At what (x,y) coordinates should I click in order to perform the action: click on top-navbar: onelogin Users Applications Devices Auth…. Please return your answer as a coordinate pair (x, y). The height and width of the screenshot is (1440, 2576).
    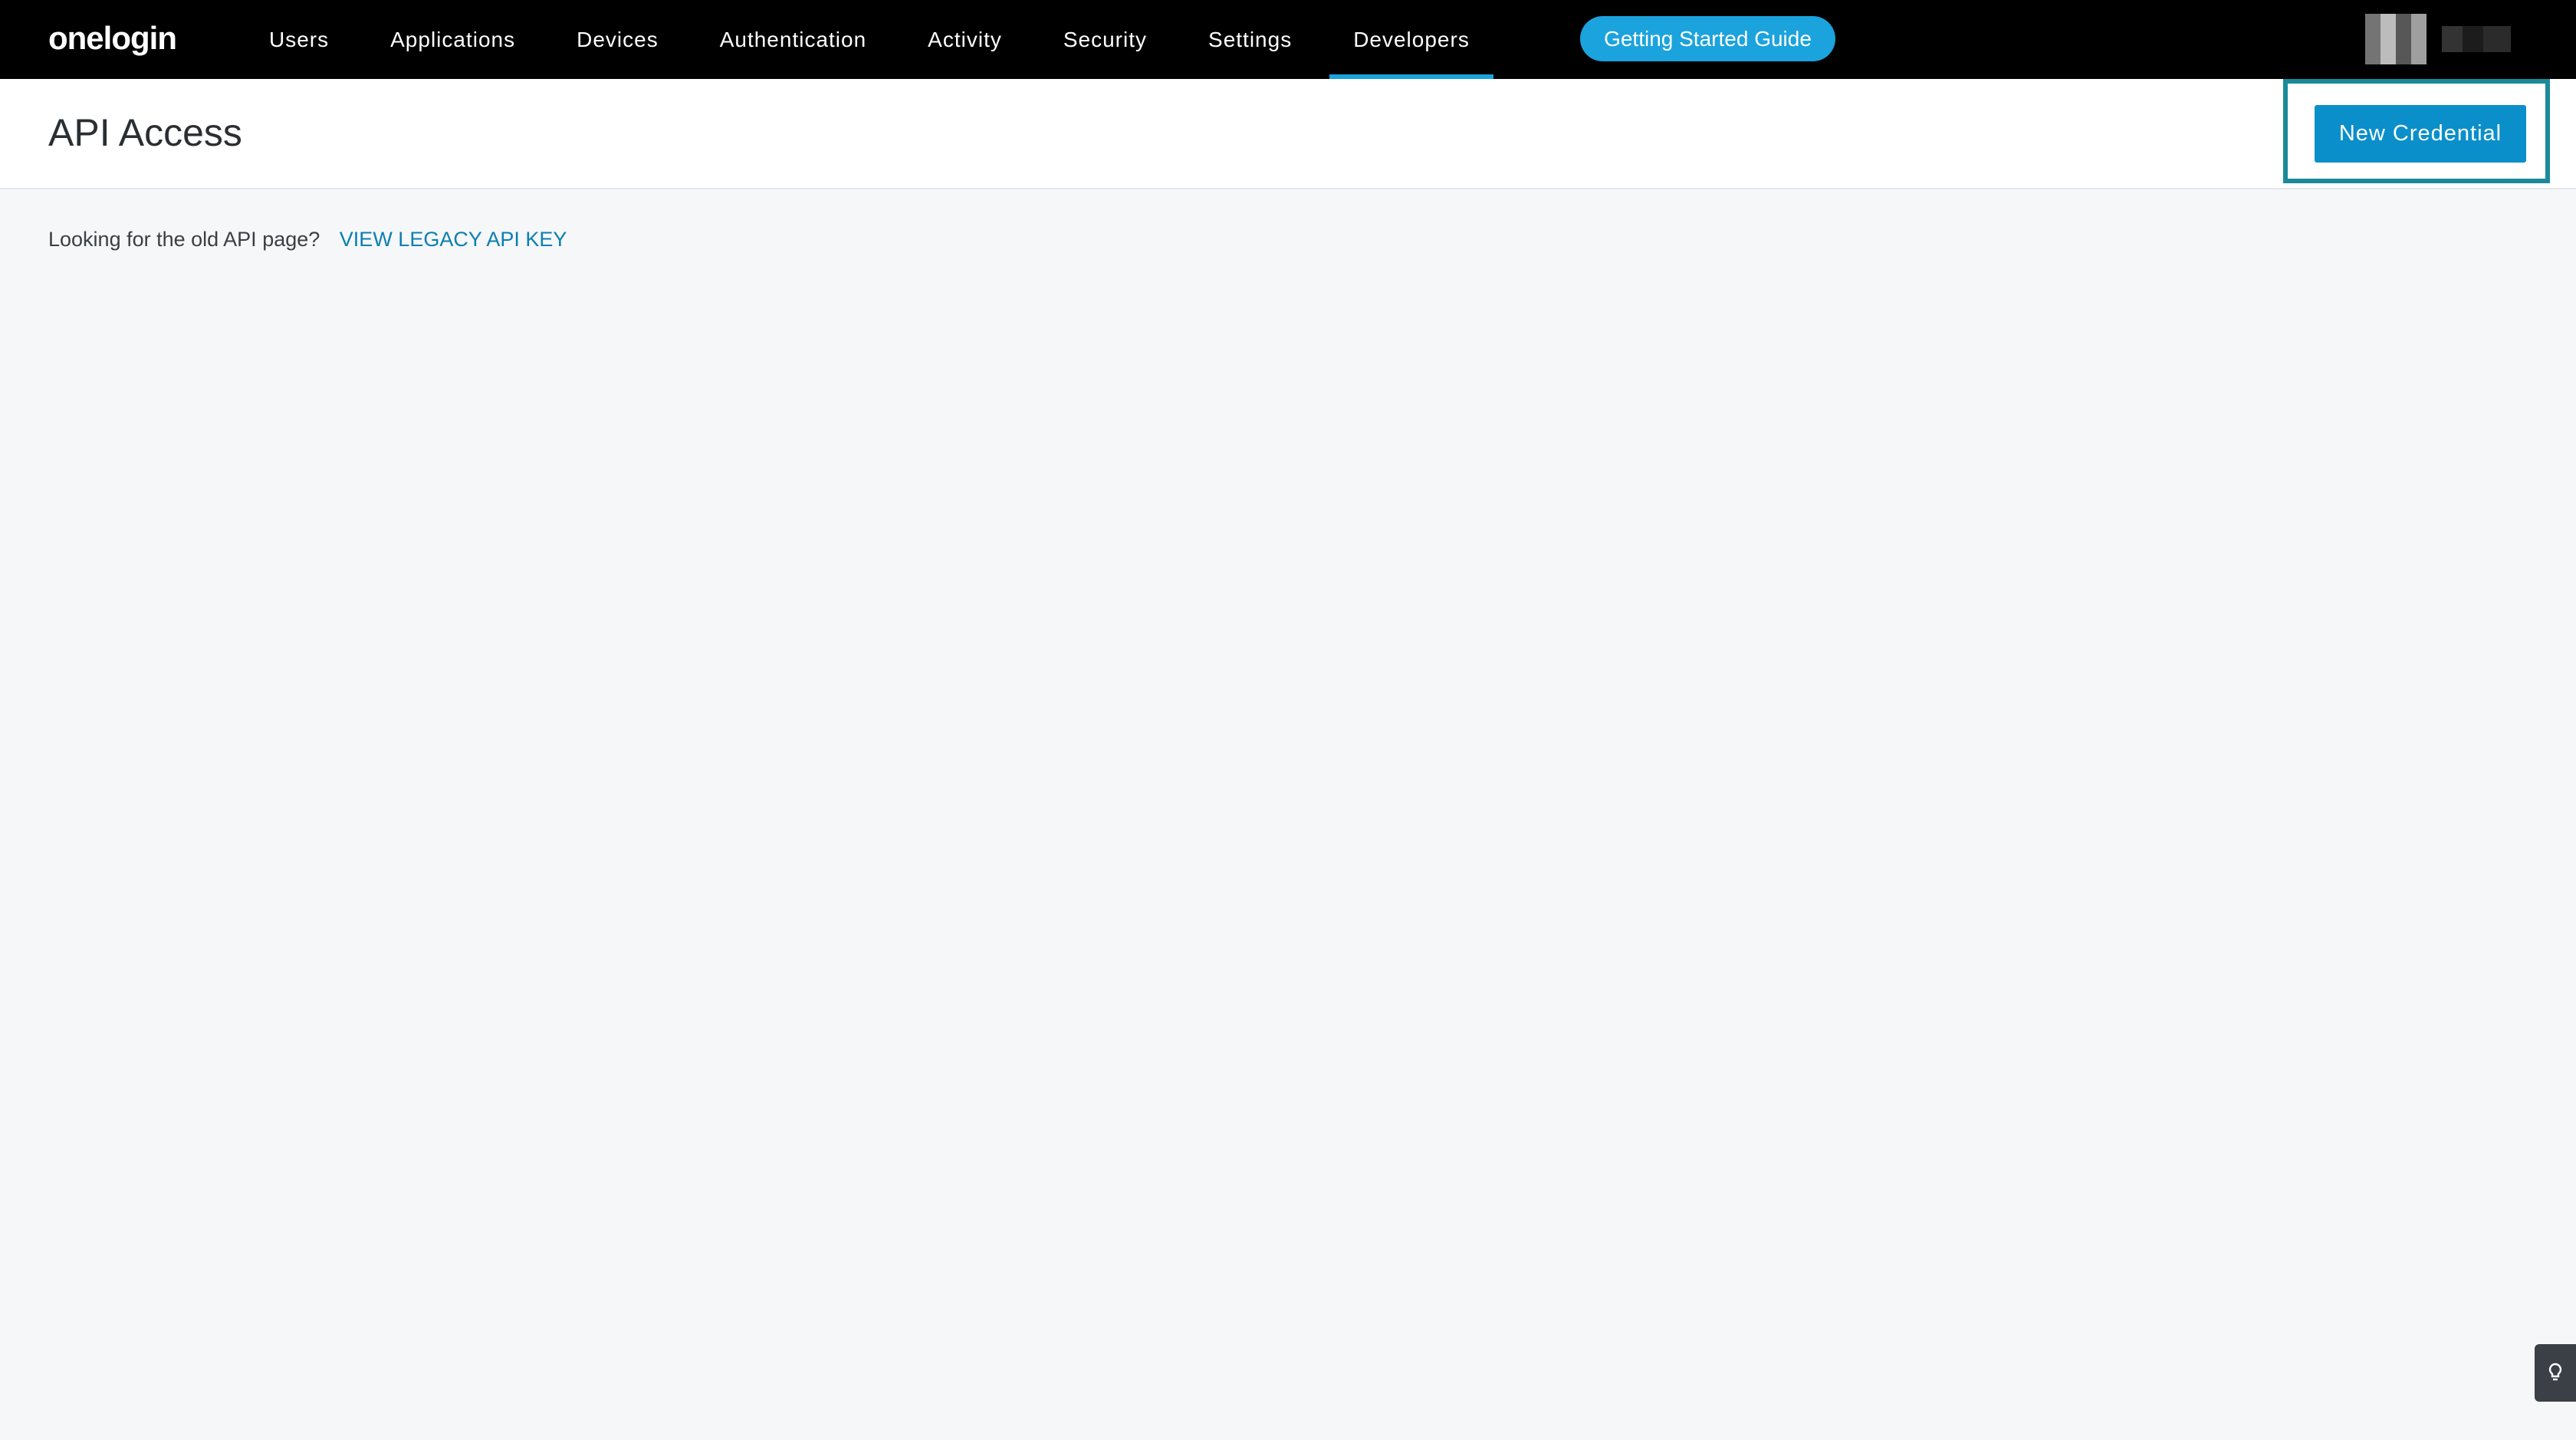
    Looking at the image, I should click on (1288, 39).